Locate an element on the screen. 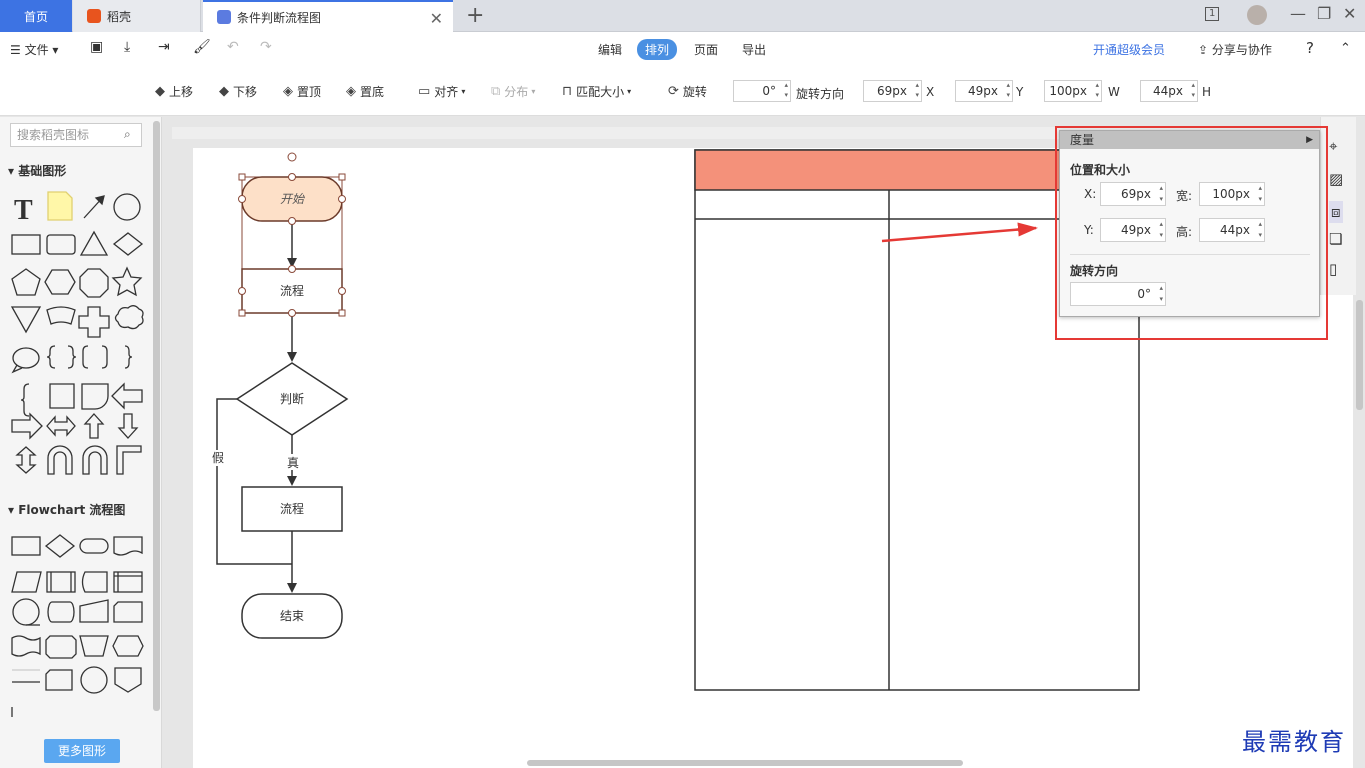 This screenshot has height=768, width=1365. document-icon: ▯ is located at coordinates (1333, 269).